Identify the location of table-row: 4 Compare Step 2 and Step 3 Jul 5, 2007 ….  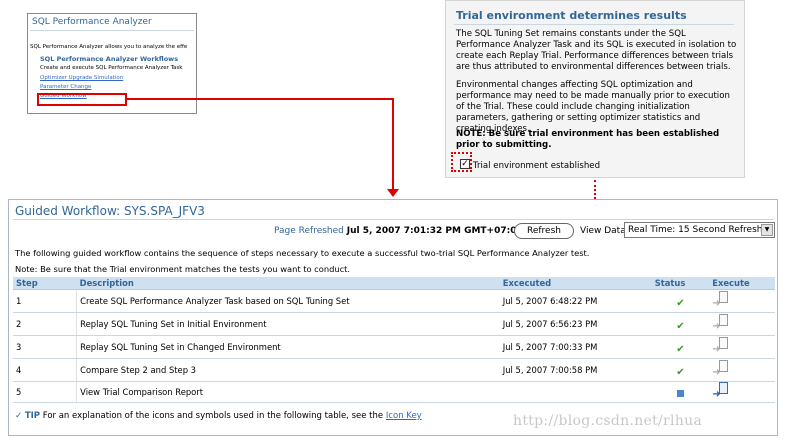
(394, 370).